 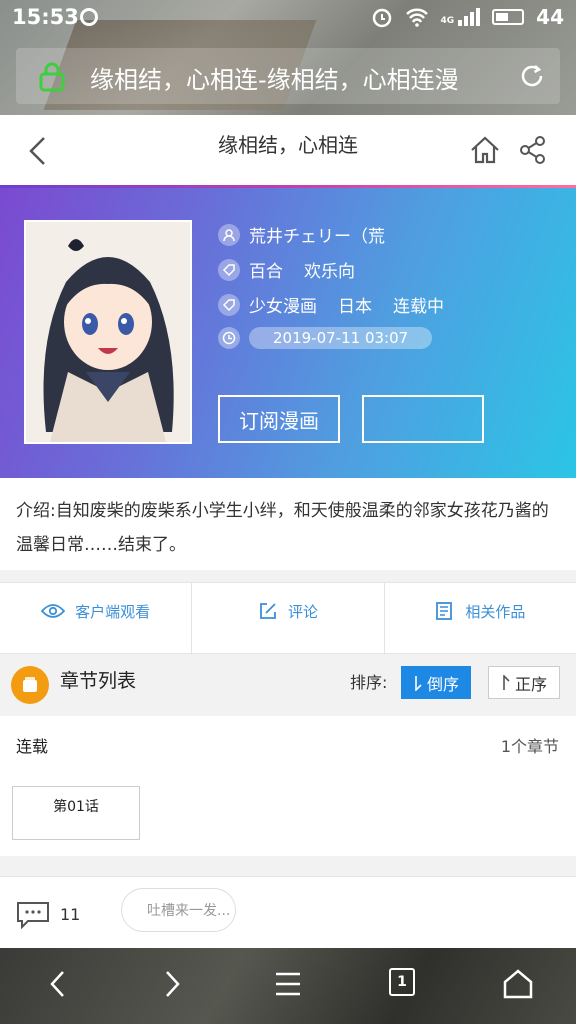 What do you see at coordinates (32, 746) in the screenshot?
I see `section-label: 连载` at bounding box center [32, 746].